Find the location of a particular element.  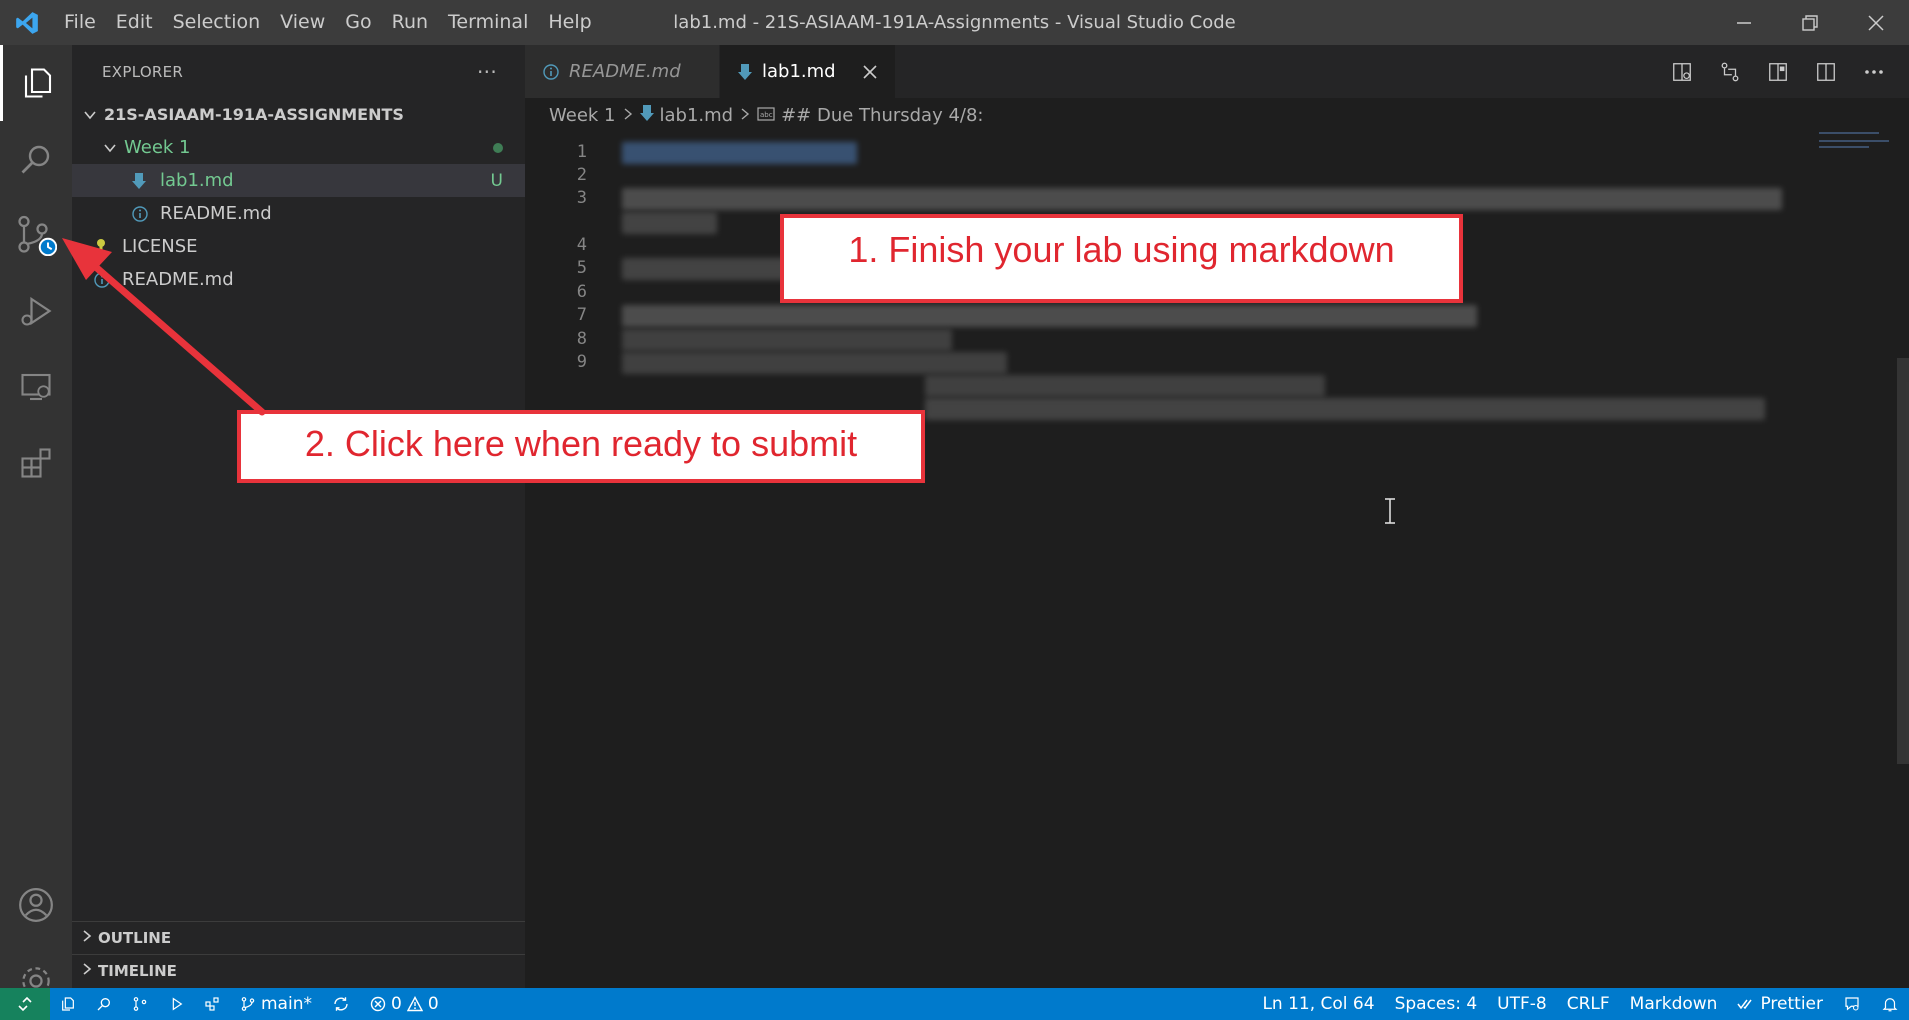

breadcrumb-file: lab1.md is located at coordinates (697, 115).